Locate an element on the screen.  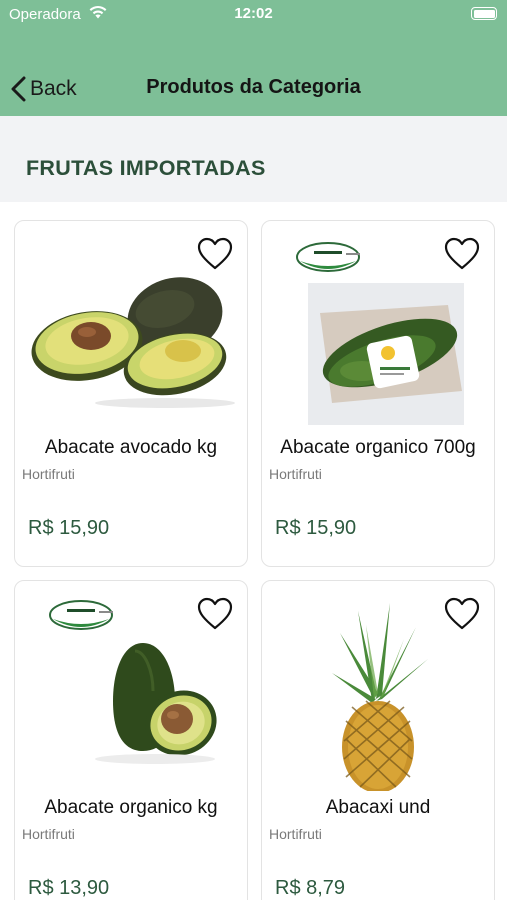
status-time: 12:02 is located at coordinates (253, 13).